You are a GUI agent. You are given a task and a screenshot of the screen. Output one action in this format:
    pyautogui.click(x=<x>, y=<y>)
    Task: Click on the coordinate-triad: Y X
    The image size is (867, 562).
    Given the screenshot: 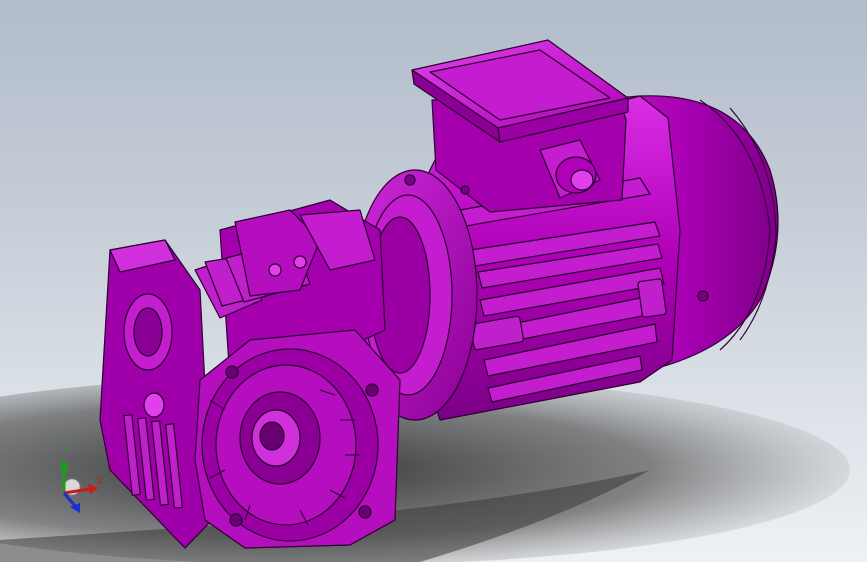 What is the action you would take?
    pyautogui.click(x=80, y=482)
    